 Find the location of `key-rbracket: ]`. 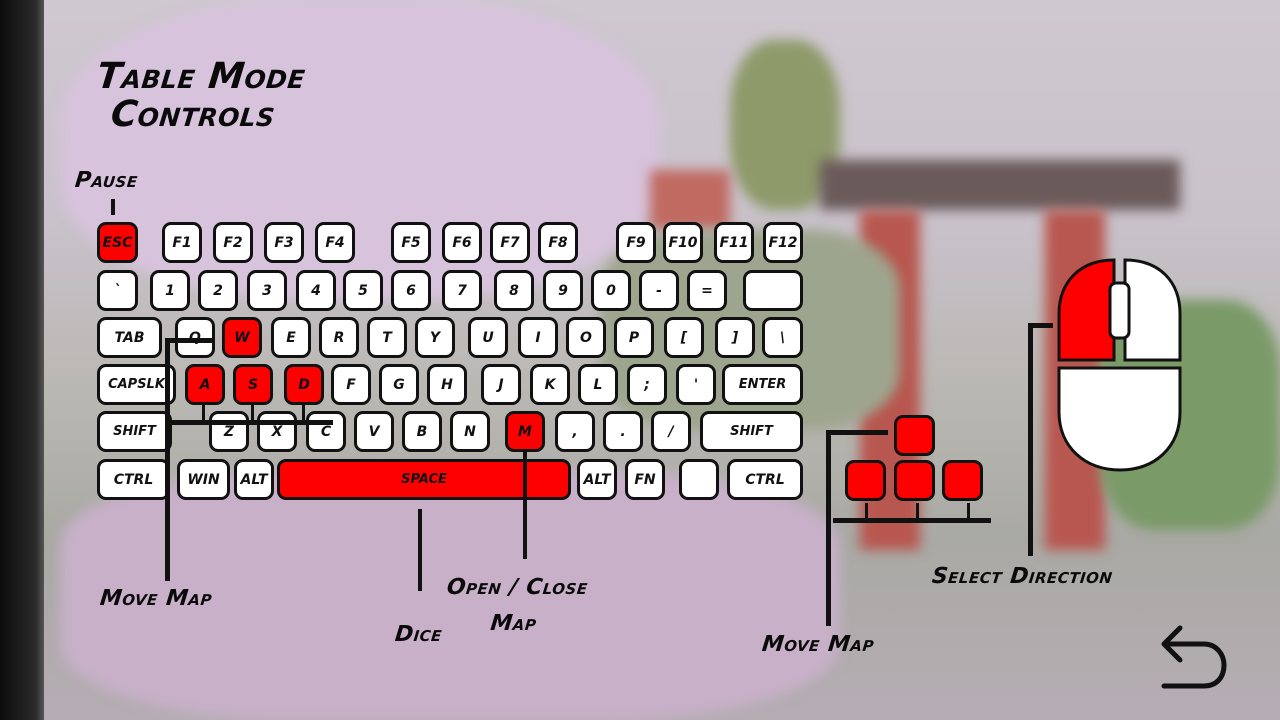

key-rbracket: ] is located at coordinates (735, 337).